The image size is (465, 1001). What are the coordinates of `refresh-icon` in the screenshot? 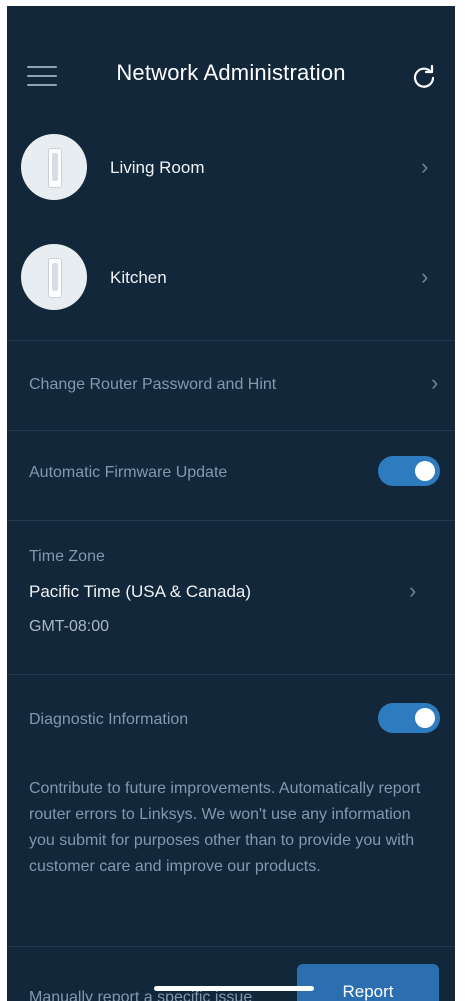 It's located at (424, 77).